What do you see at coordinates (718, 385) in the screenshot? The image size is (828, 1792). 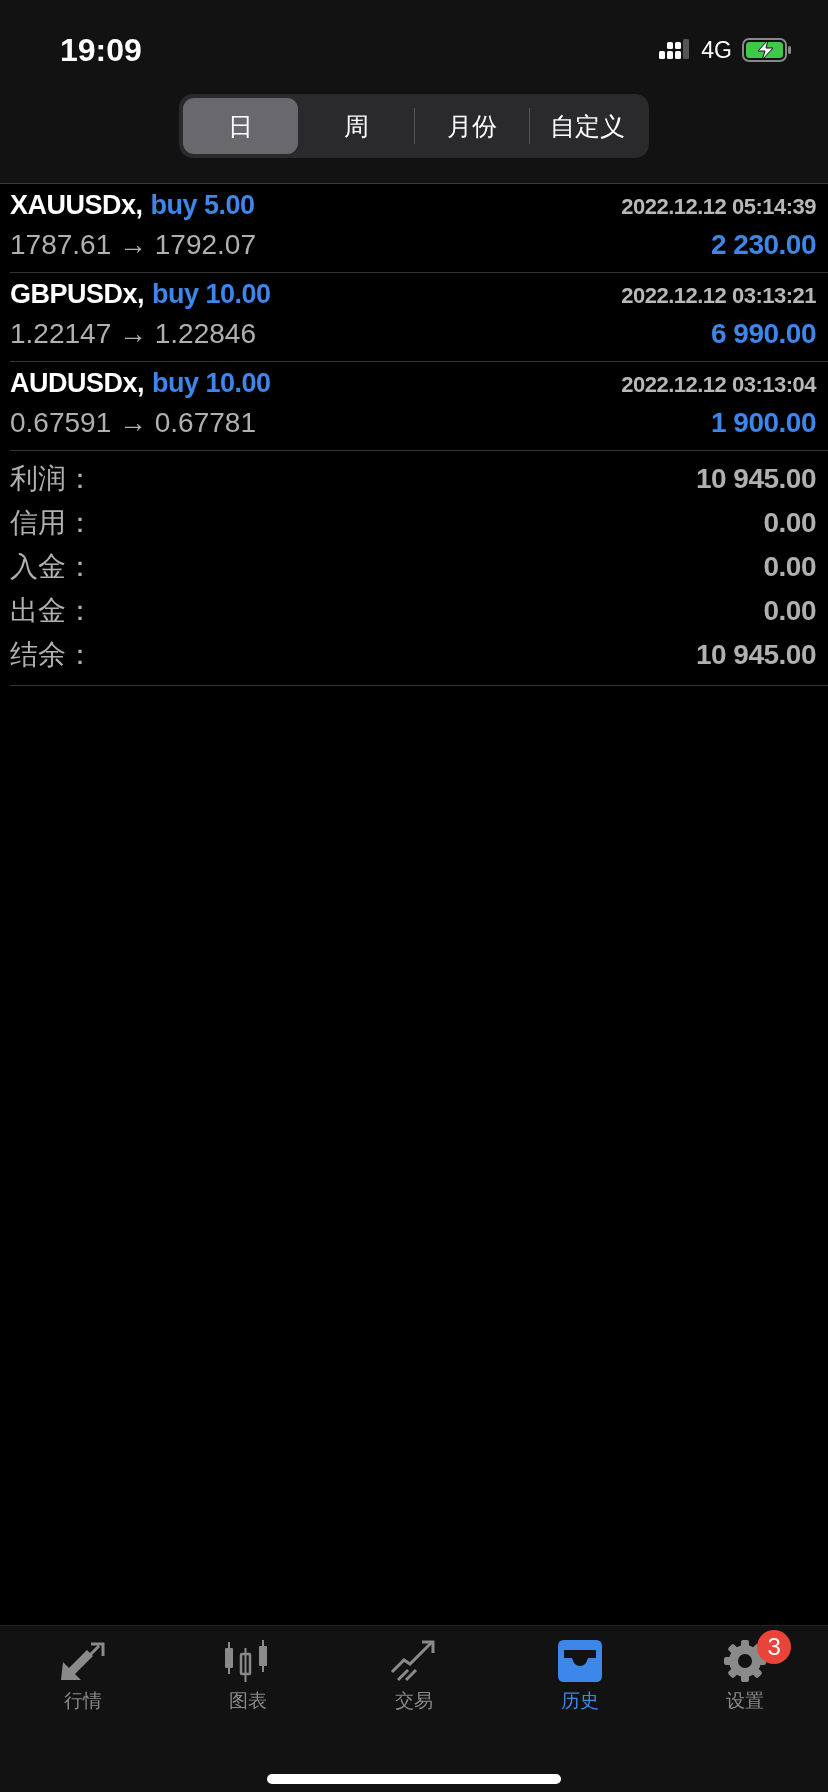 I see `deal-time: 2022.12.12 03:13:04` at bounding box center [718, 385].